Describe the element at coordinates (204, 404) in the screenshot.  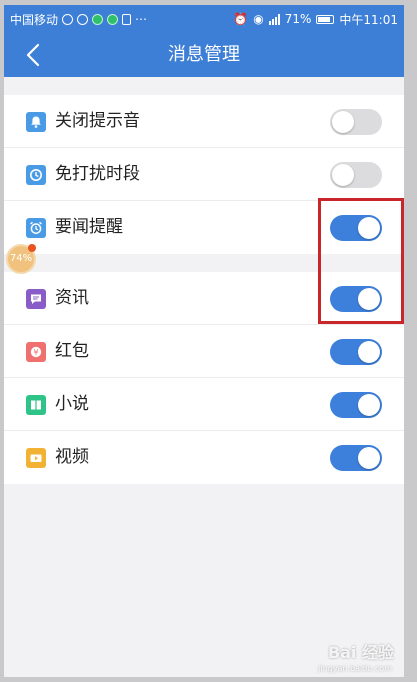
I see `setting-row-novel: 小说` at that location.